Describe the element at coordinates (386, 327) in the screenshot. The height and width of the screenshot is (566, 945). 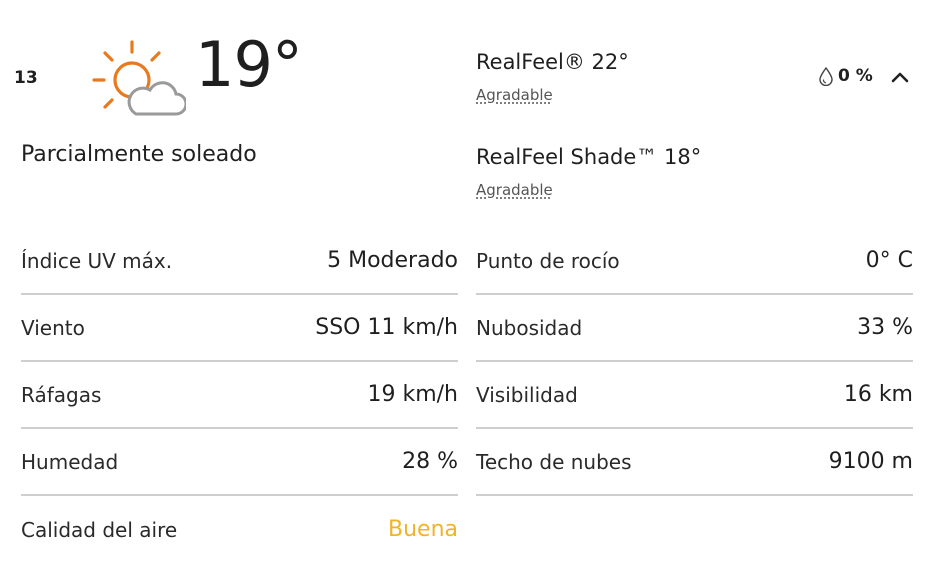
I see `detail-value: SSO 11 km/h` at that location.